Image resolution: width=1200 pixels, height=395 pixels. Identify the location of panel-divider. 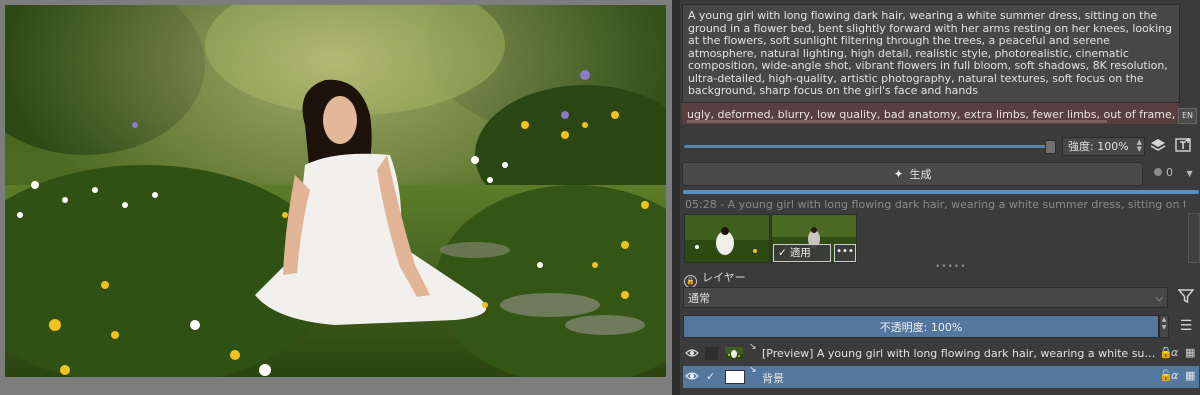
(676, 197).